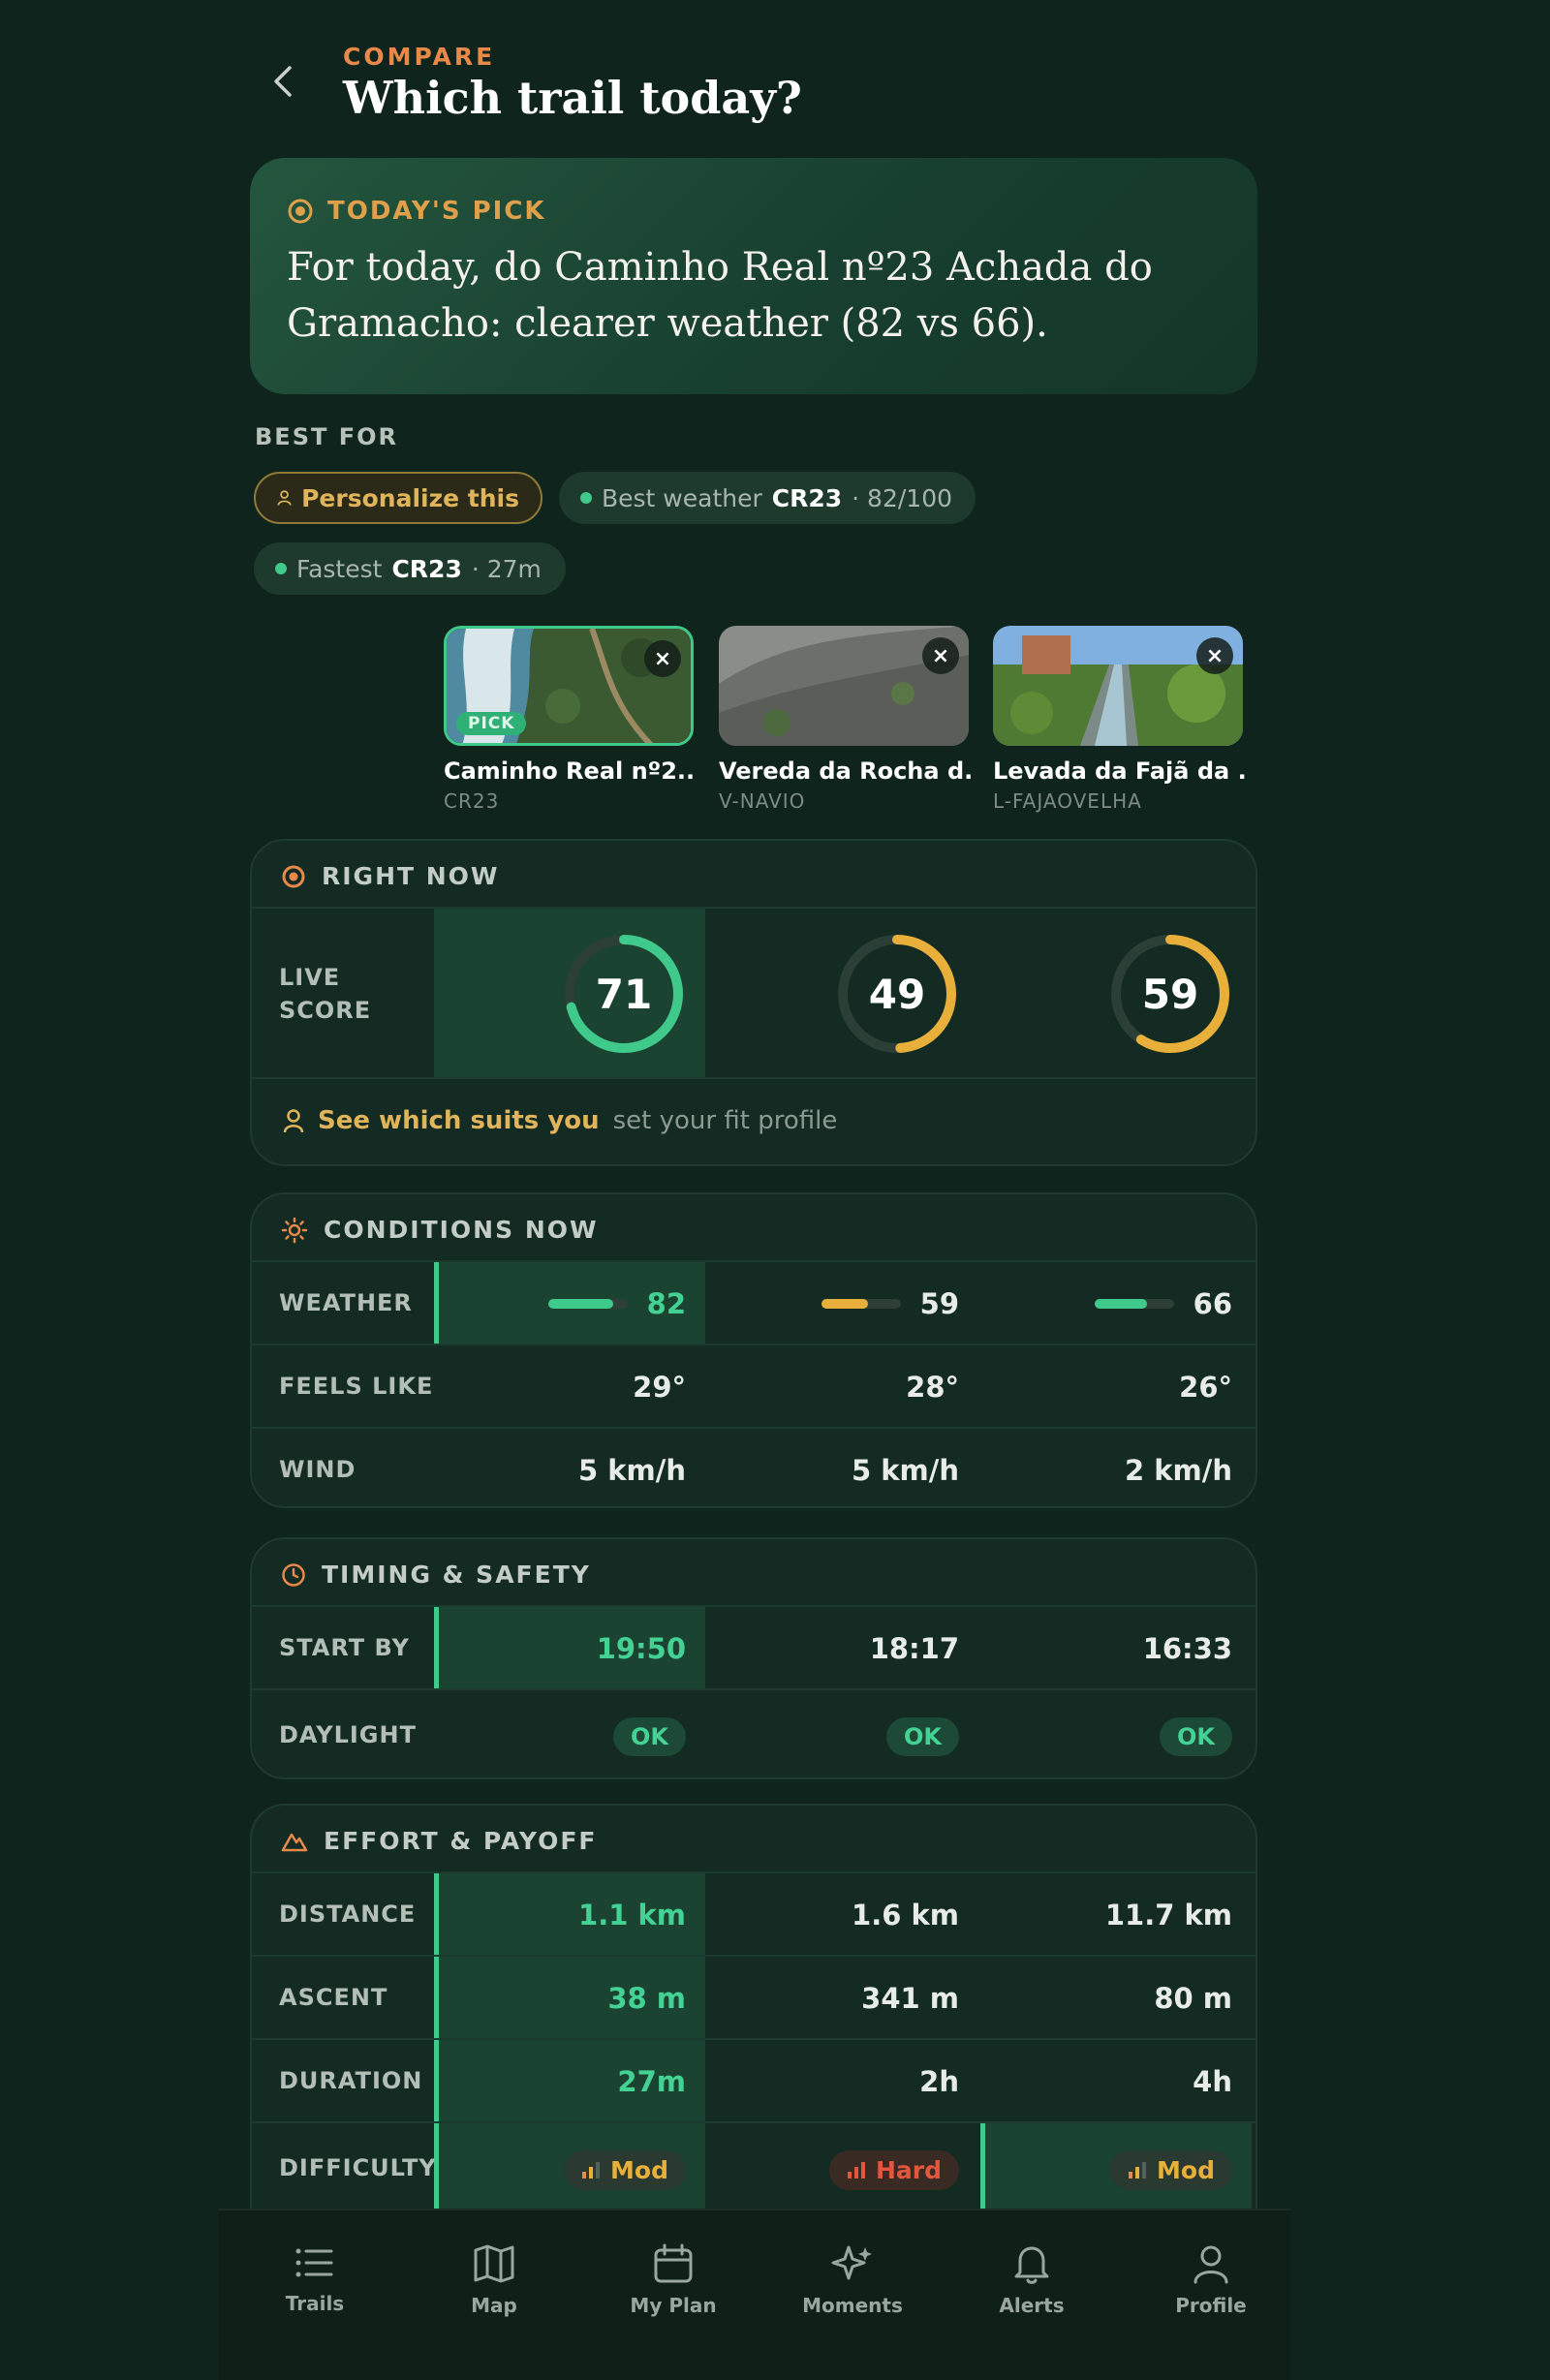  I want to click on nav-moments: Moments, so click(852, 2280).